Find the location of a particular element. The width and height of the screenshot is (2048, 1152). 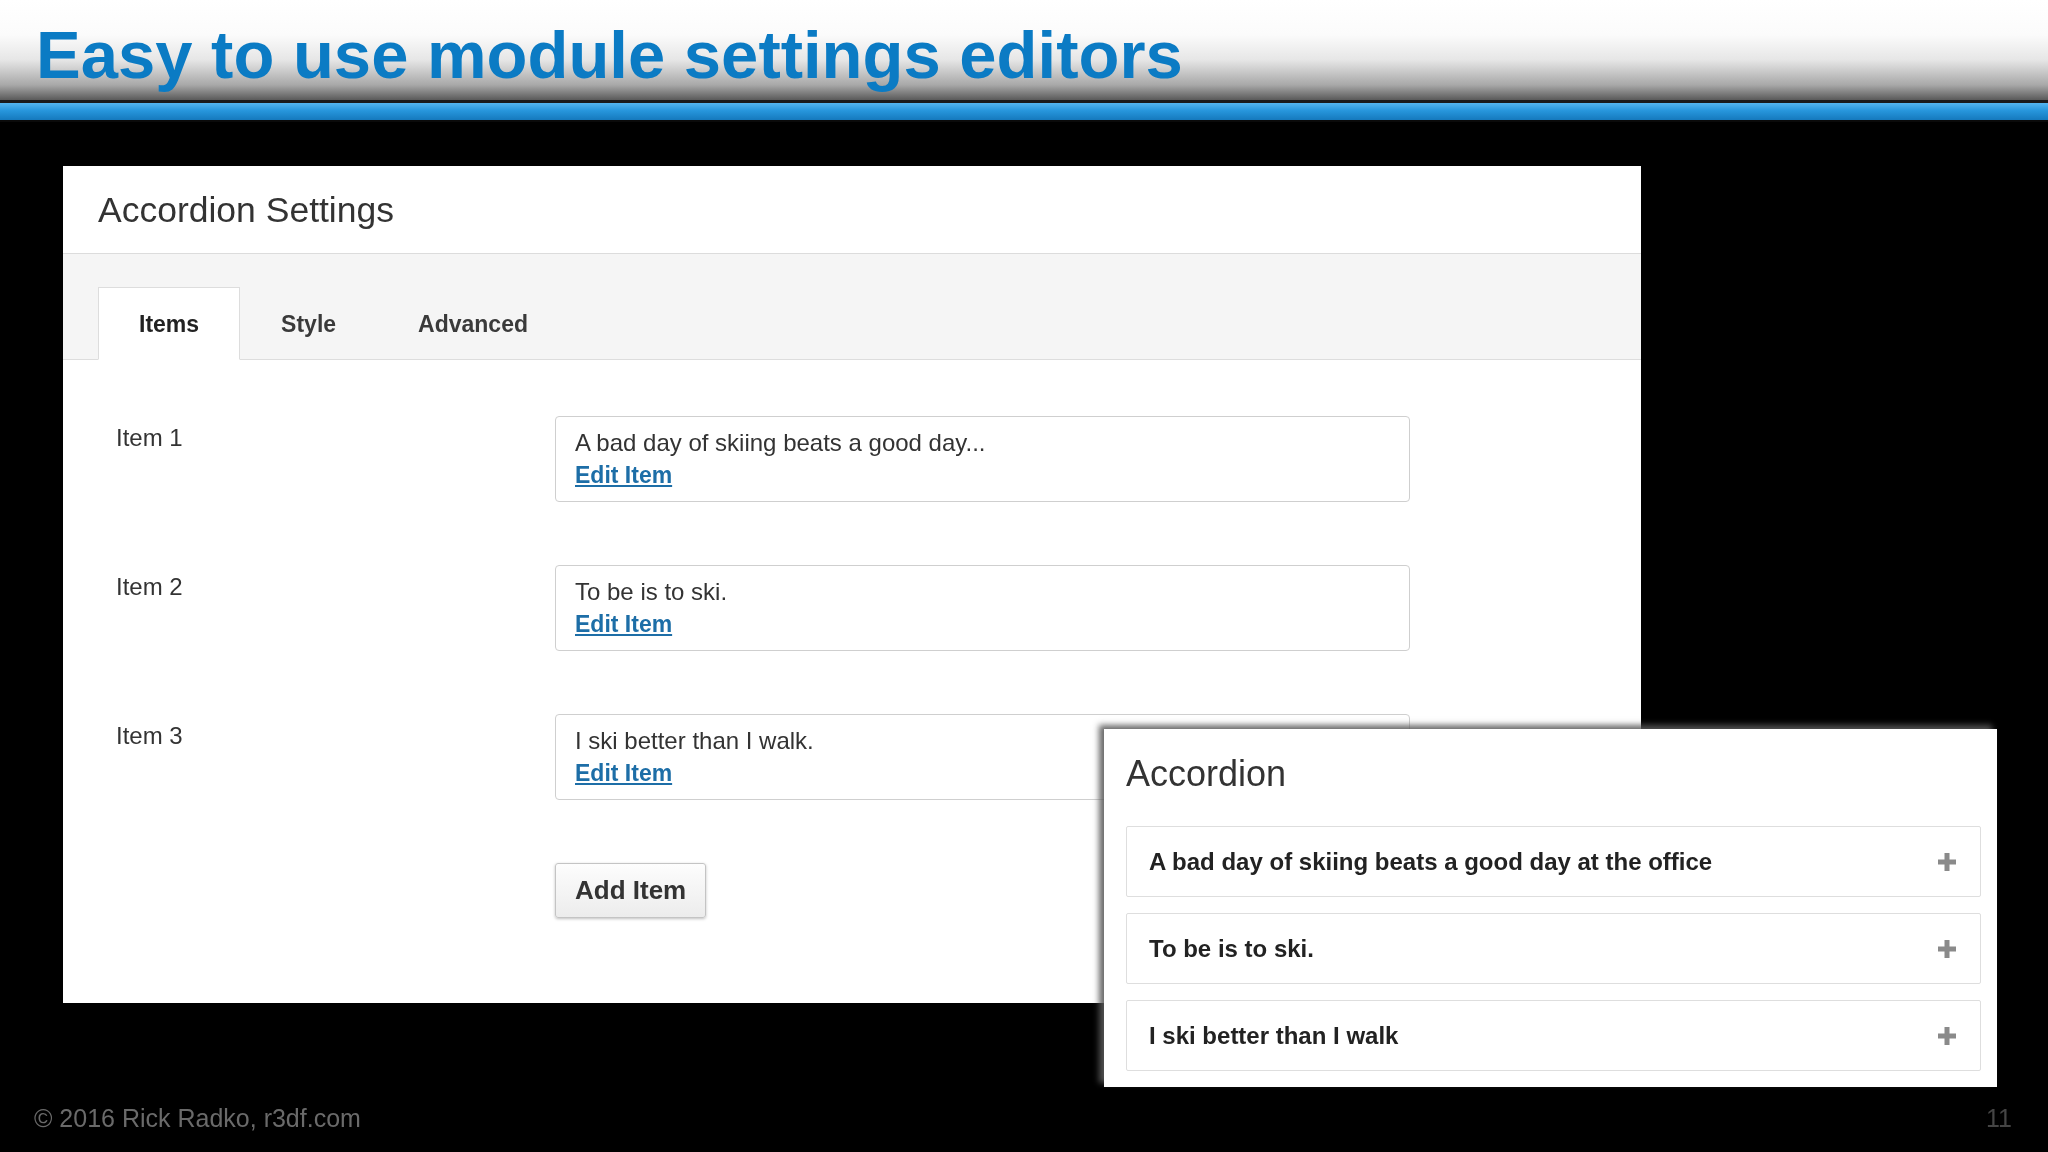

item-label: Item 2 is located at coordinates (149, 587).